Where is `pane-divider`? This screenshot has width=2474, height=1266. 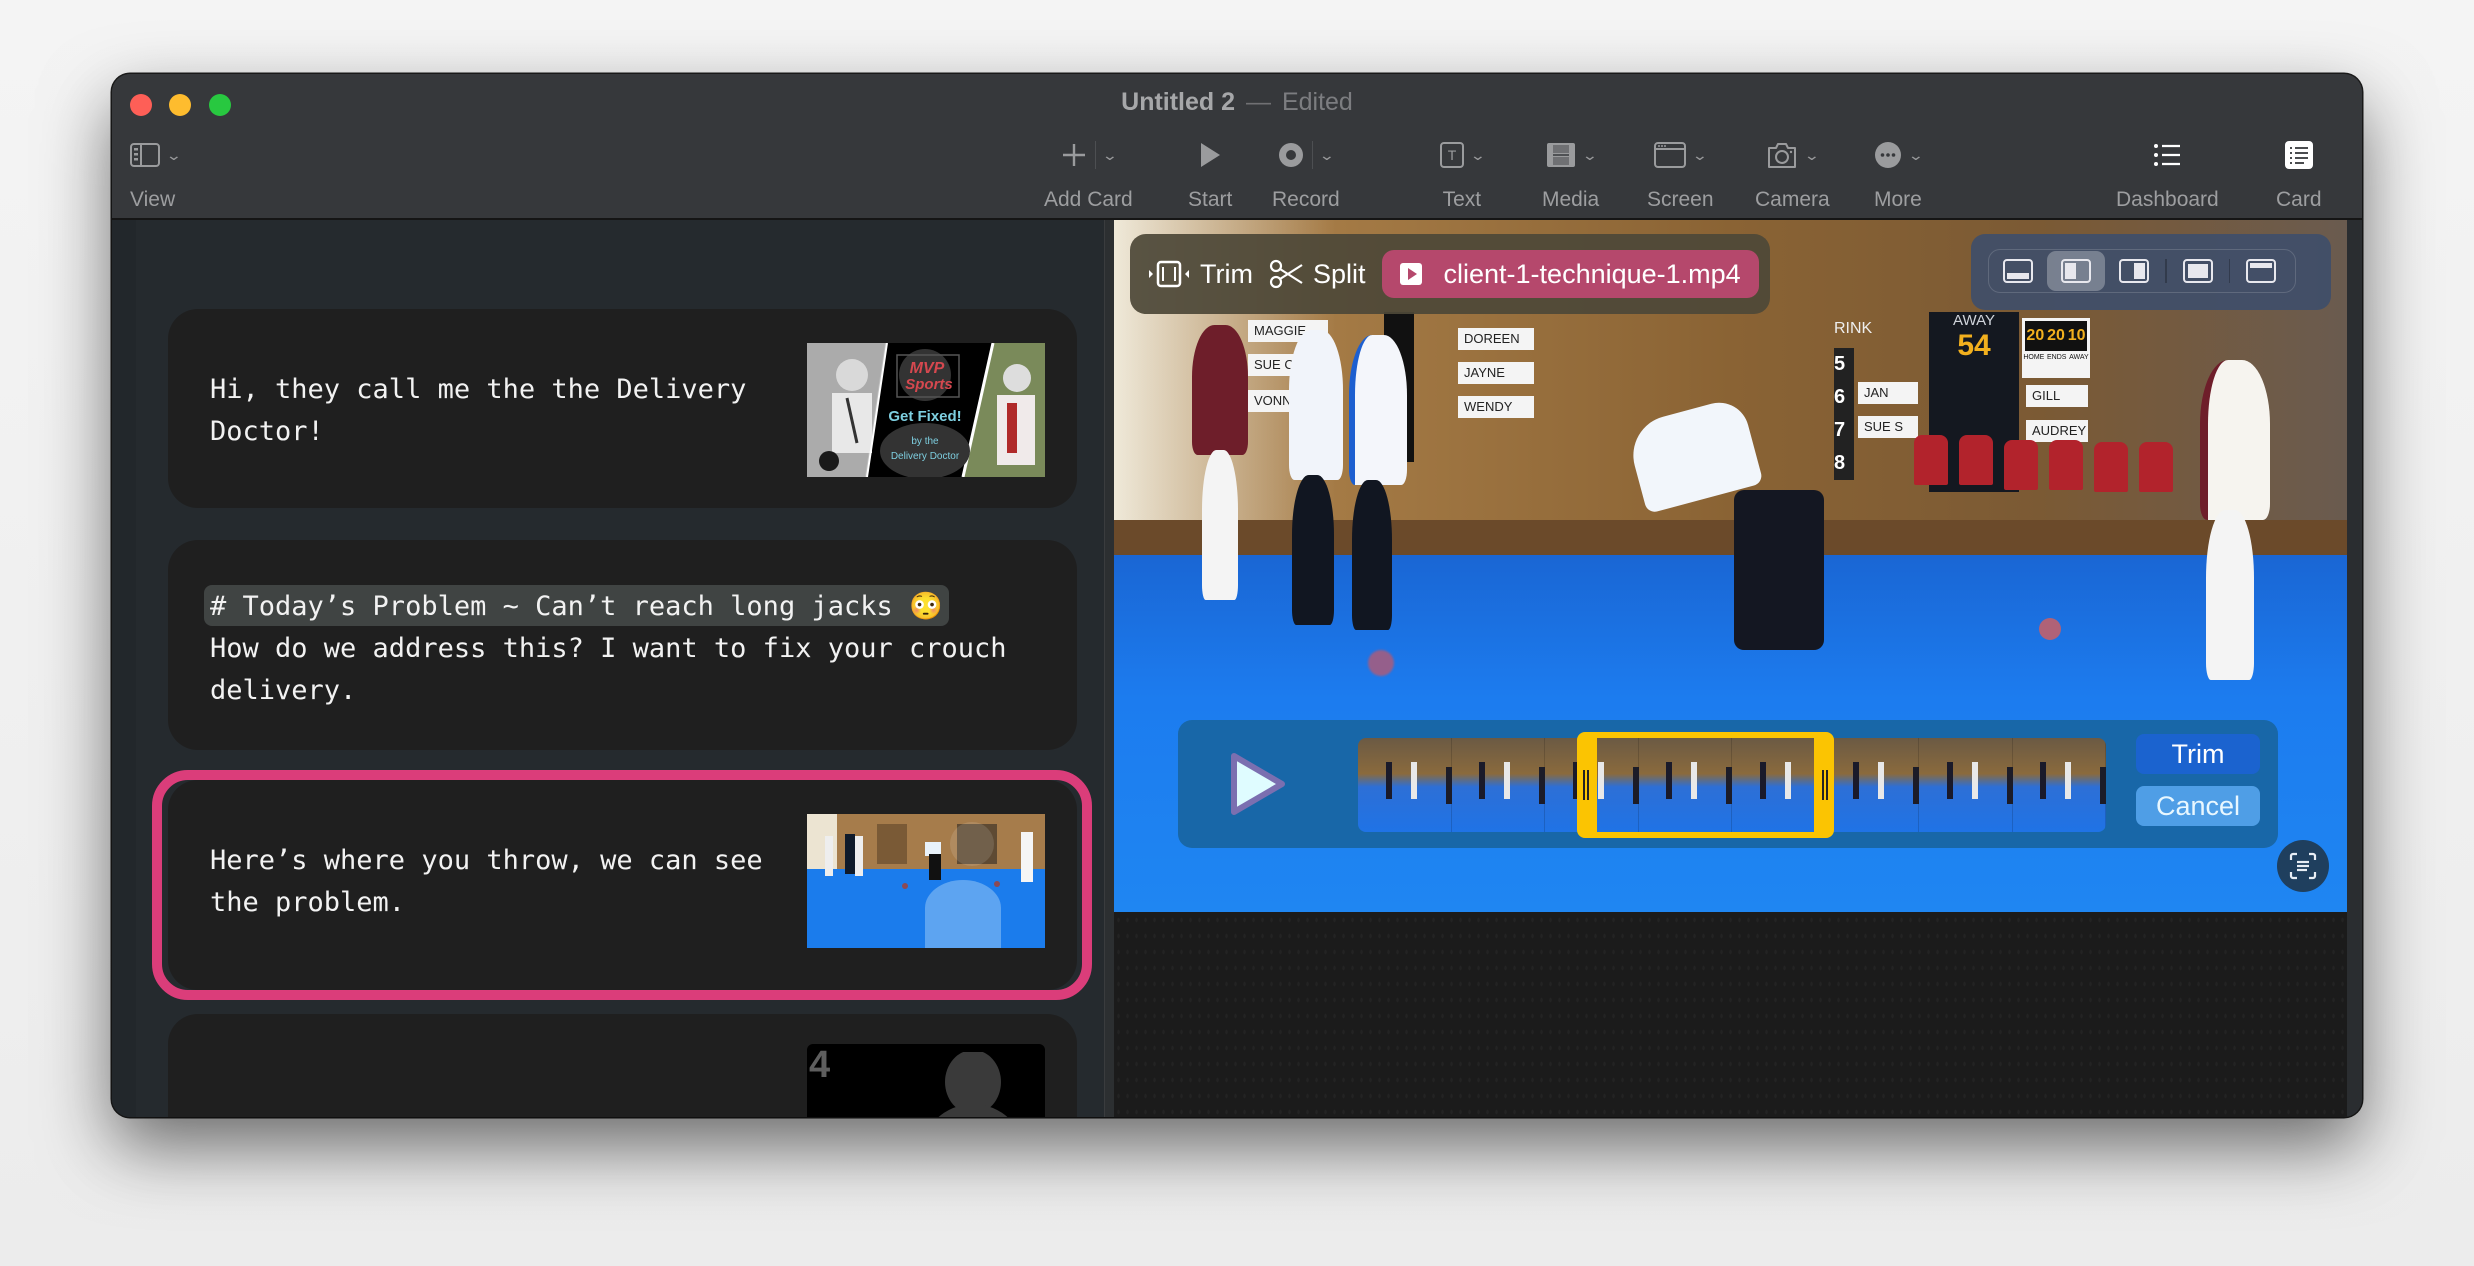 pane-divider is located at coordinates (1109, 668).